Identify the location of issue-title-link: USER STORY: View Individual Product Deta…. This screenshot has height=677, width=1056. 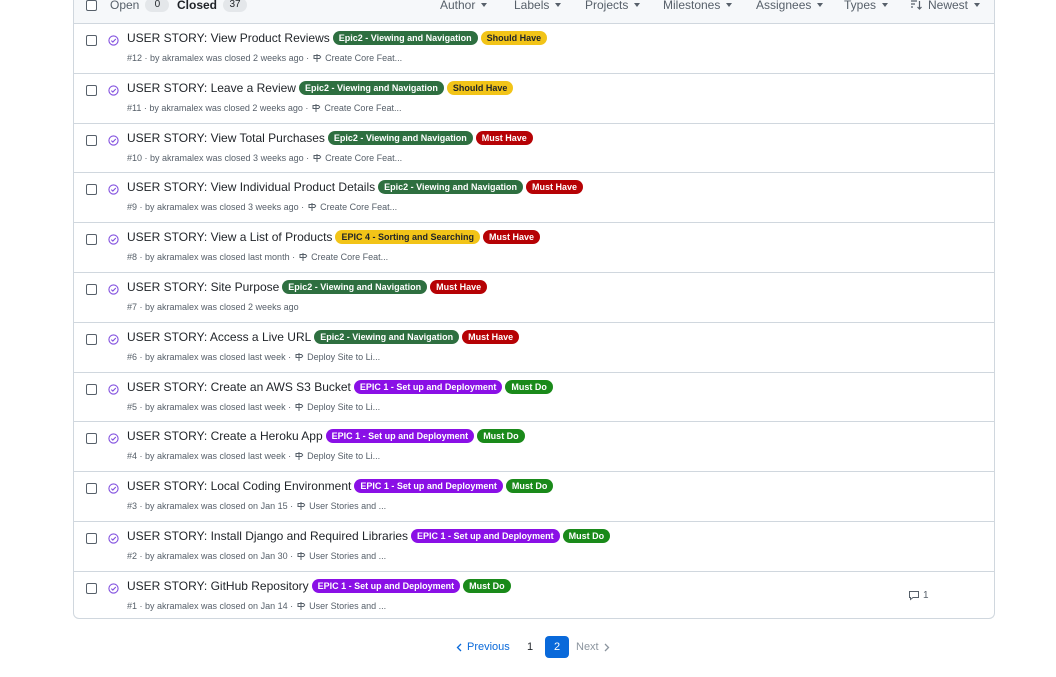
(251, 187).